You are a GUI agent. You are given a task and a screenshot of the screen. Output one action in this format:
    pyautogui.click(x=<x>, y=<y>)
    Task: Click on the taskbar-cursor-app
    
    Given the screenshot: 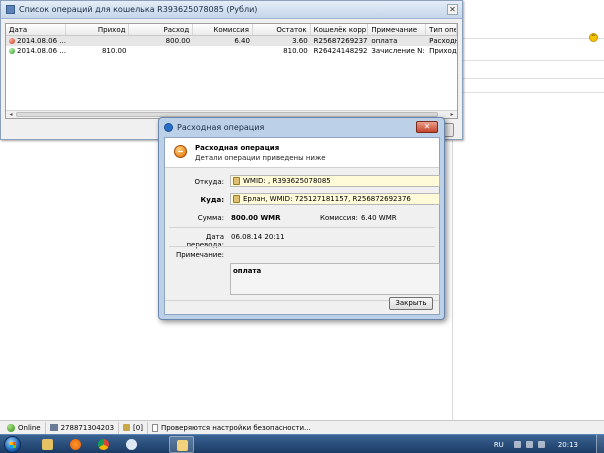 What is the action you would take?
    pyautogui.click(x=131, y=444)
    